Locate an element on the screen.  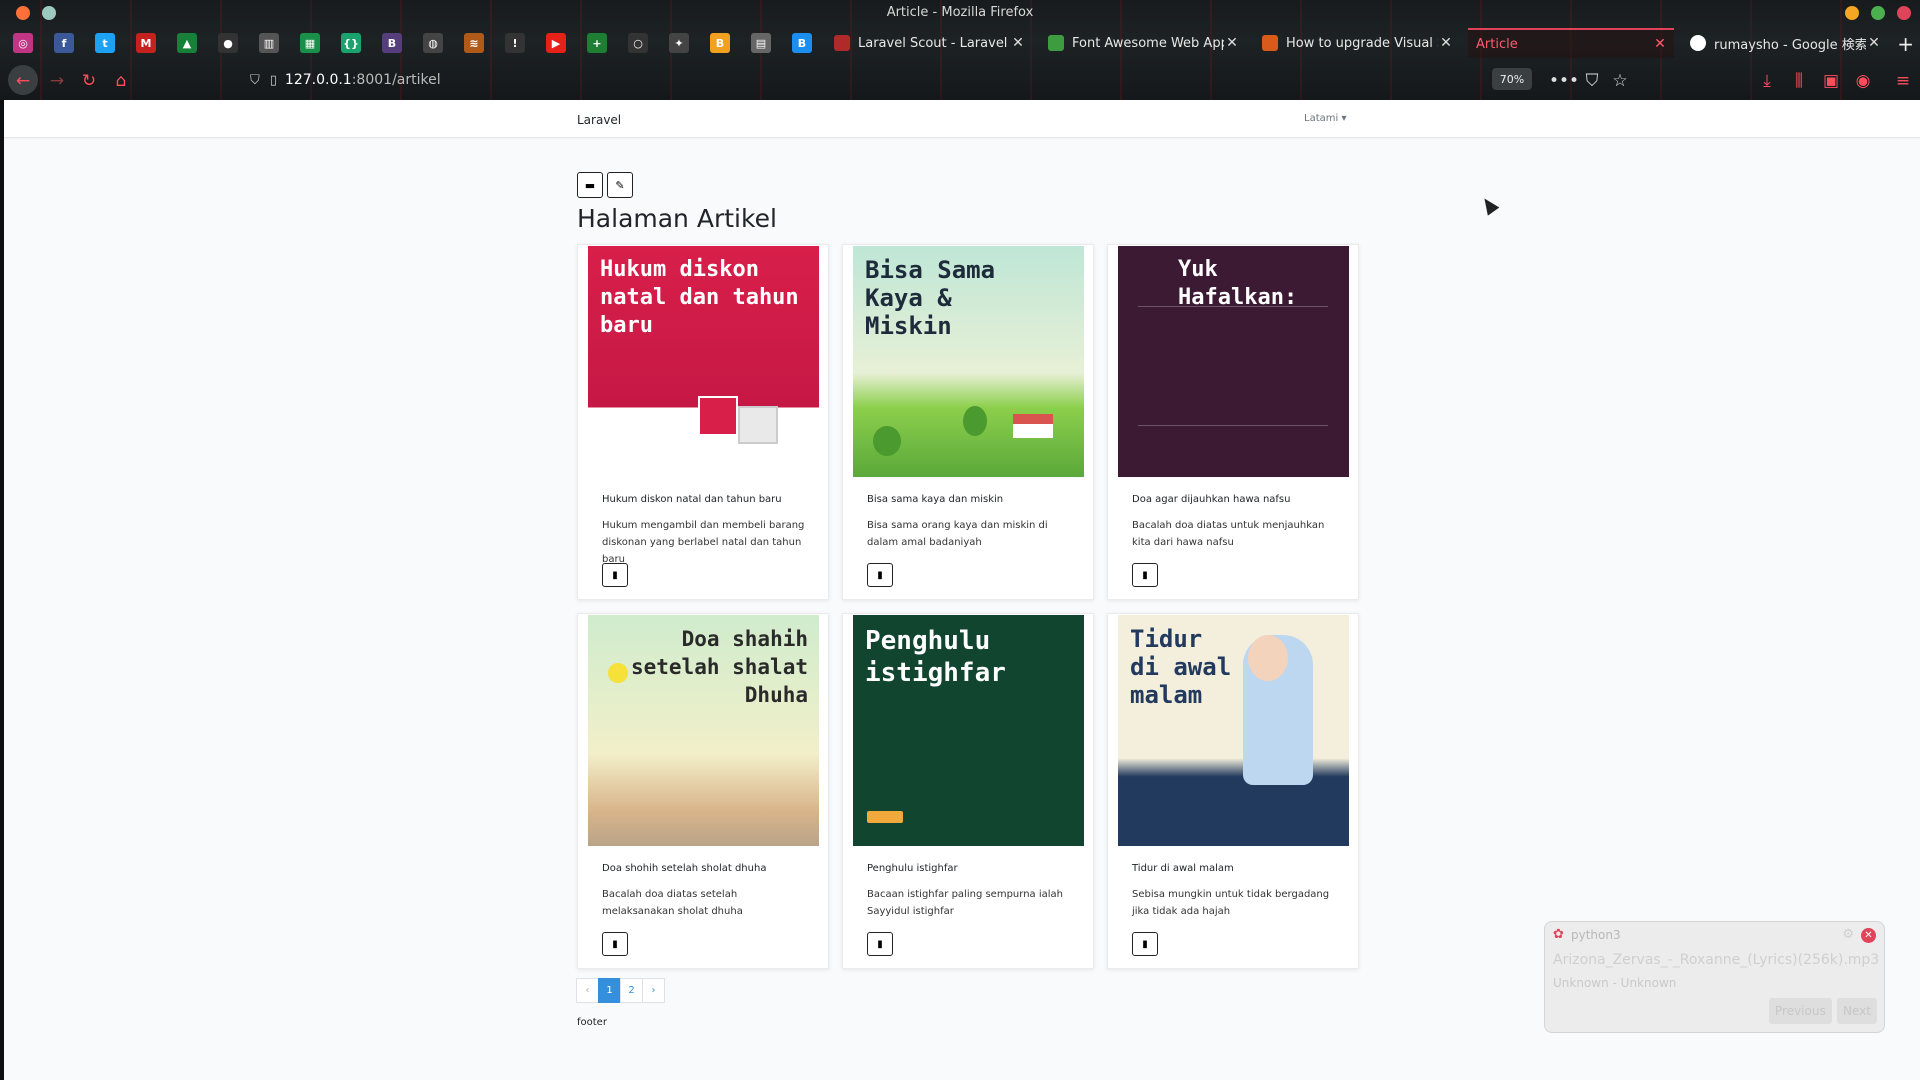
article-thumbnail: Tidur di awal malam is located at coordinates (1233, 730).